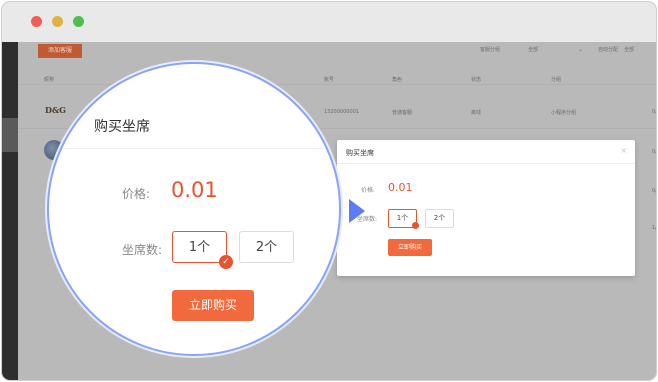  I want to click on auto-assign-value: 全部, so click(629, 49).